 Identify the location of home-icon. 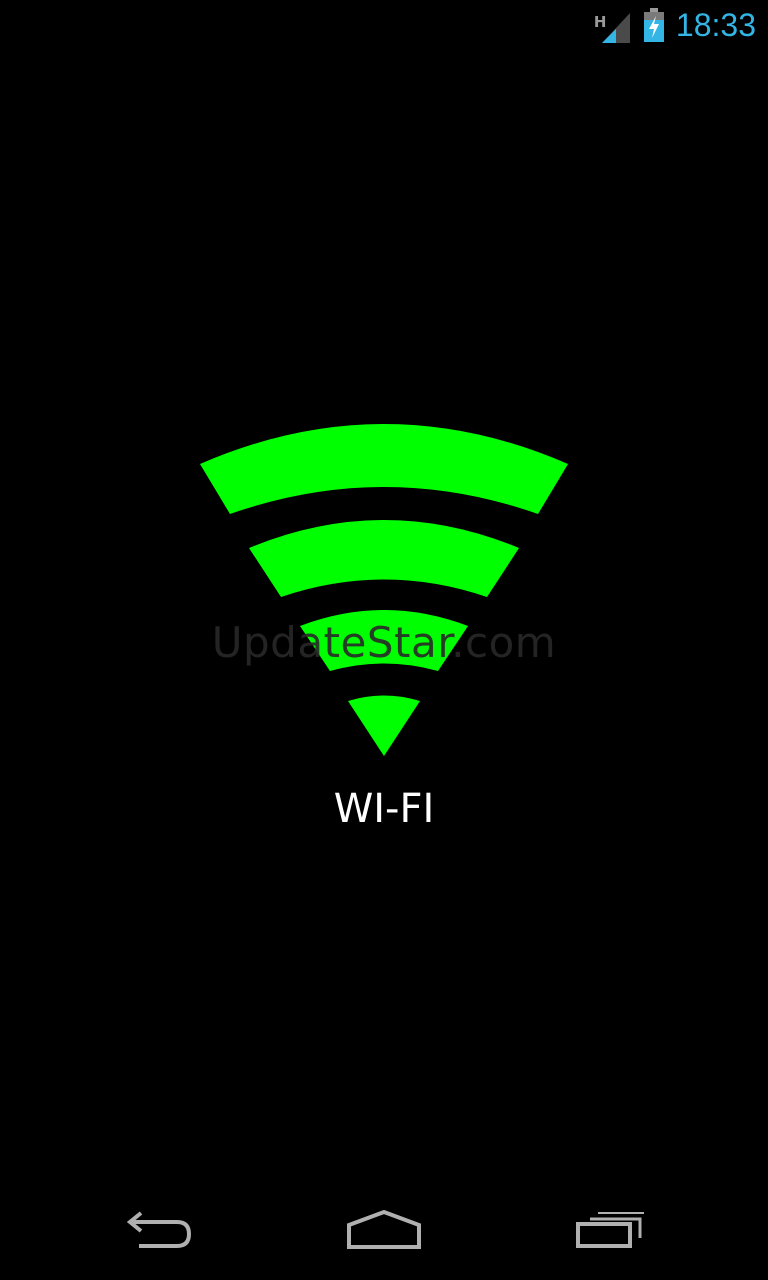
(384, 1229).